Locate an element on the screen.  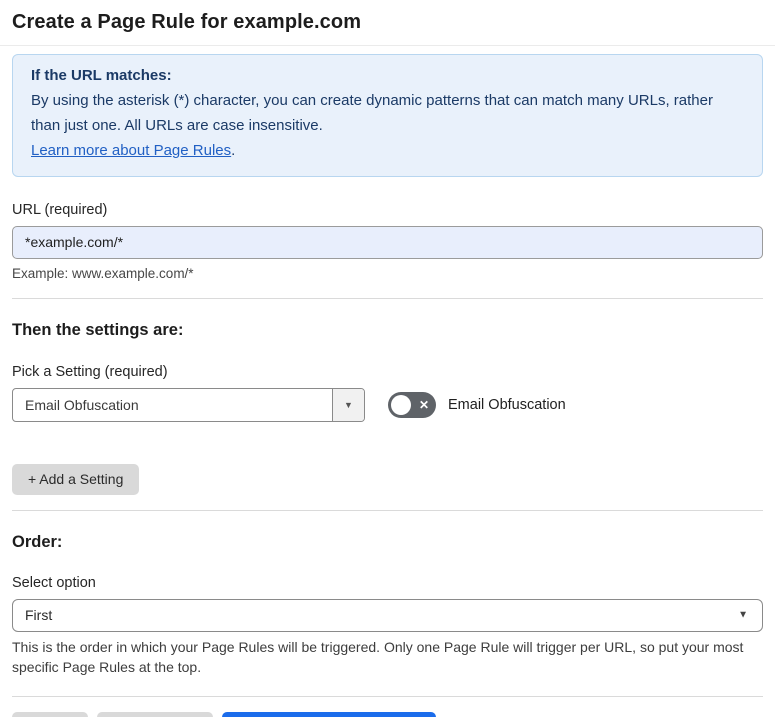
toggle-knob is located at coordinates (401, 404).